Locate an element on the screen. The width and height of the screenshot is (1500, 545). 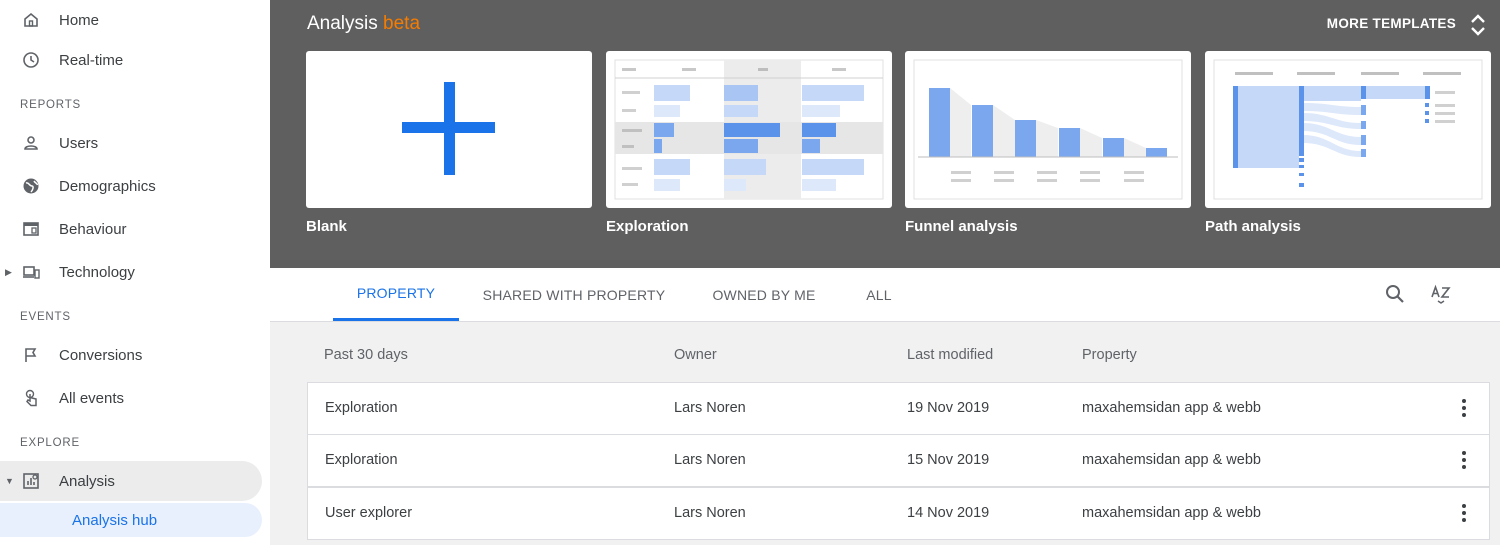
explore-section-label: EXPLORE is located at coordinates (50, 443).